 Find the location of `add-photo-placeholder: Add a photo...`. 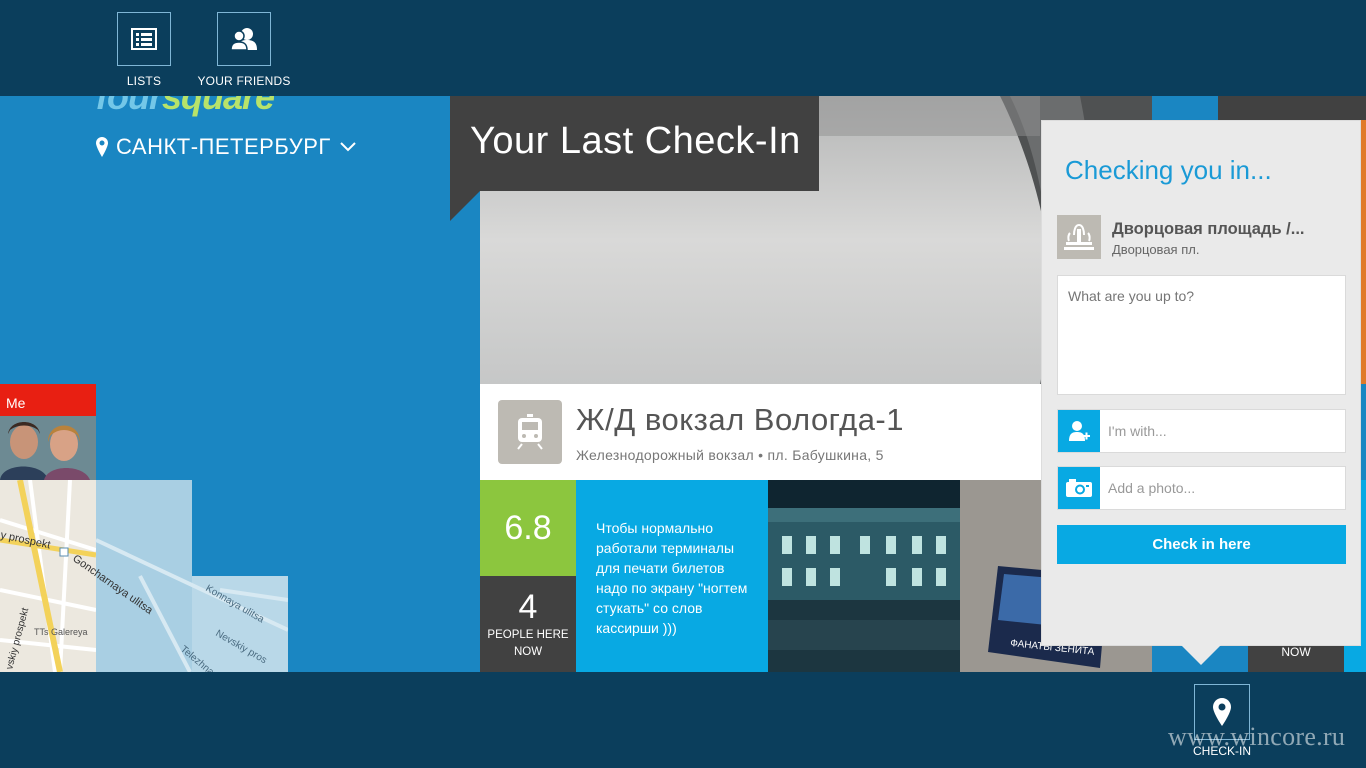

add-photo-placeholder: Add a photo... is located at coordinates (1152, 488).